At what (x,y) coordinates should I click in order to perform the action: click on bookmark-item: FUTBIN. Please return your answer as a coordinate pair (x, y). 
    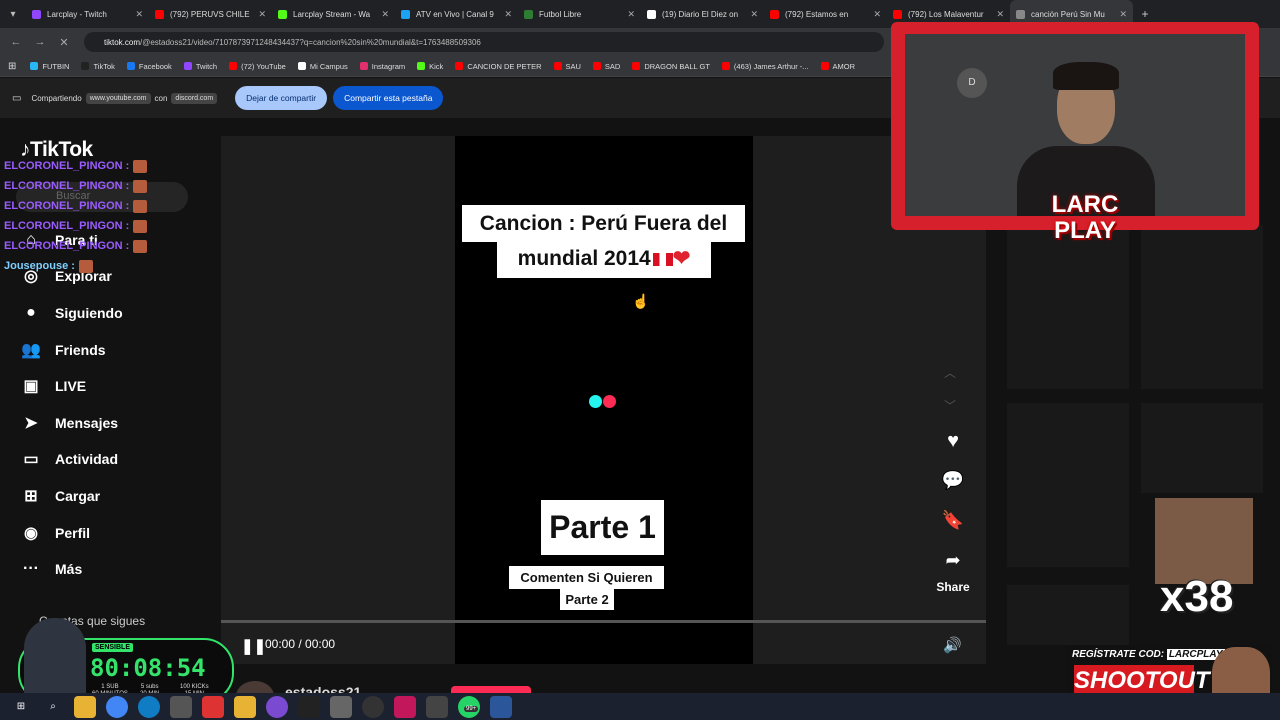
    Looking at the image, I should click on (49, 66).